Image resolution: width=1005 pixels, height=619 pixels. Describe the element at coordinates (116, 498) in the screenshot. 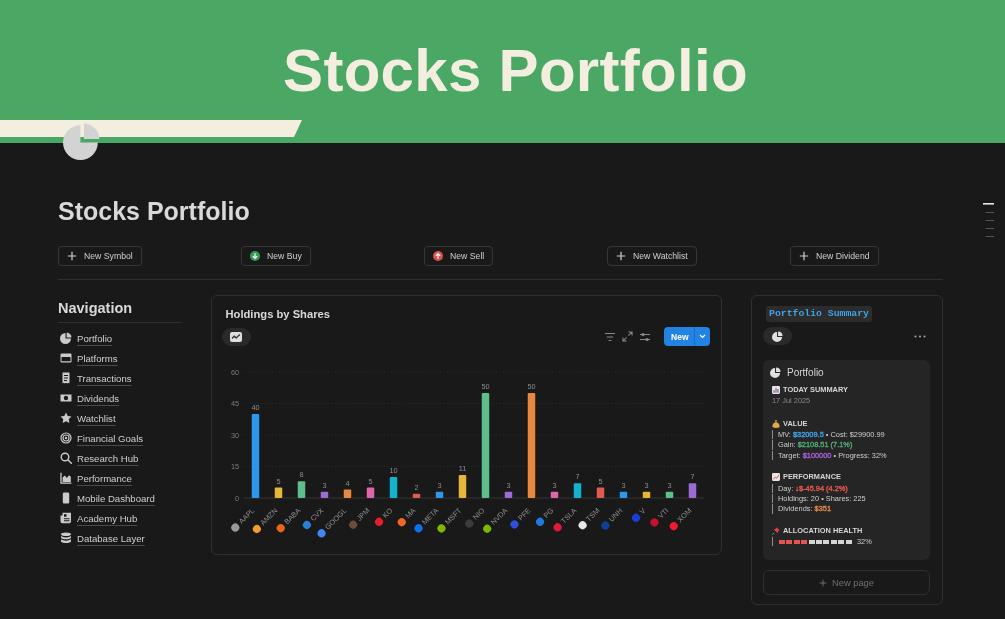

I see `nav-link: Mobile Dashboard` at that location.